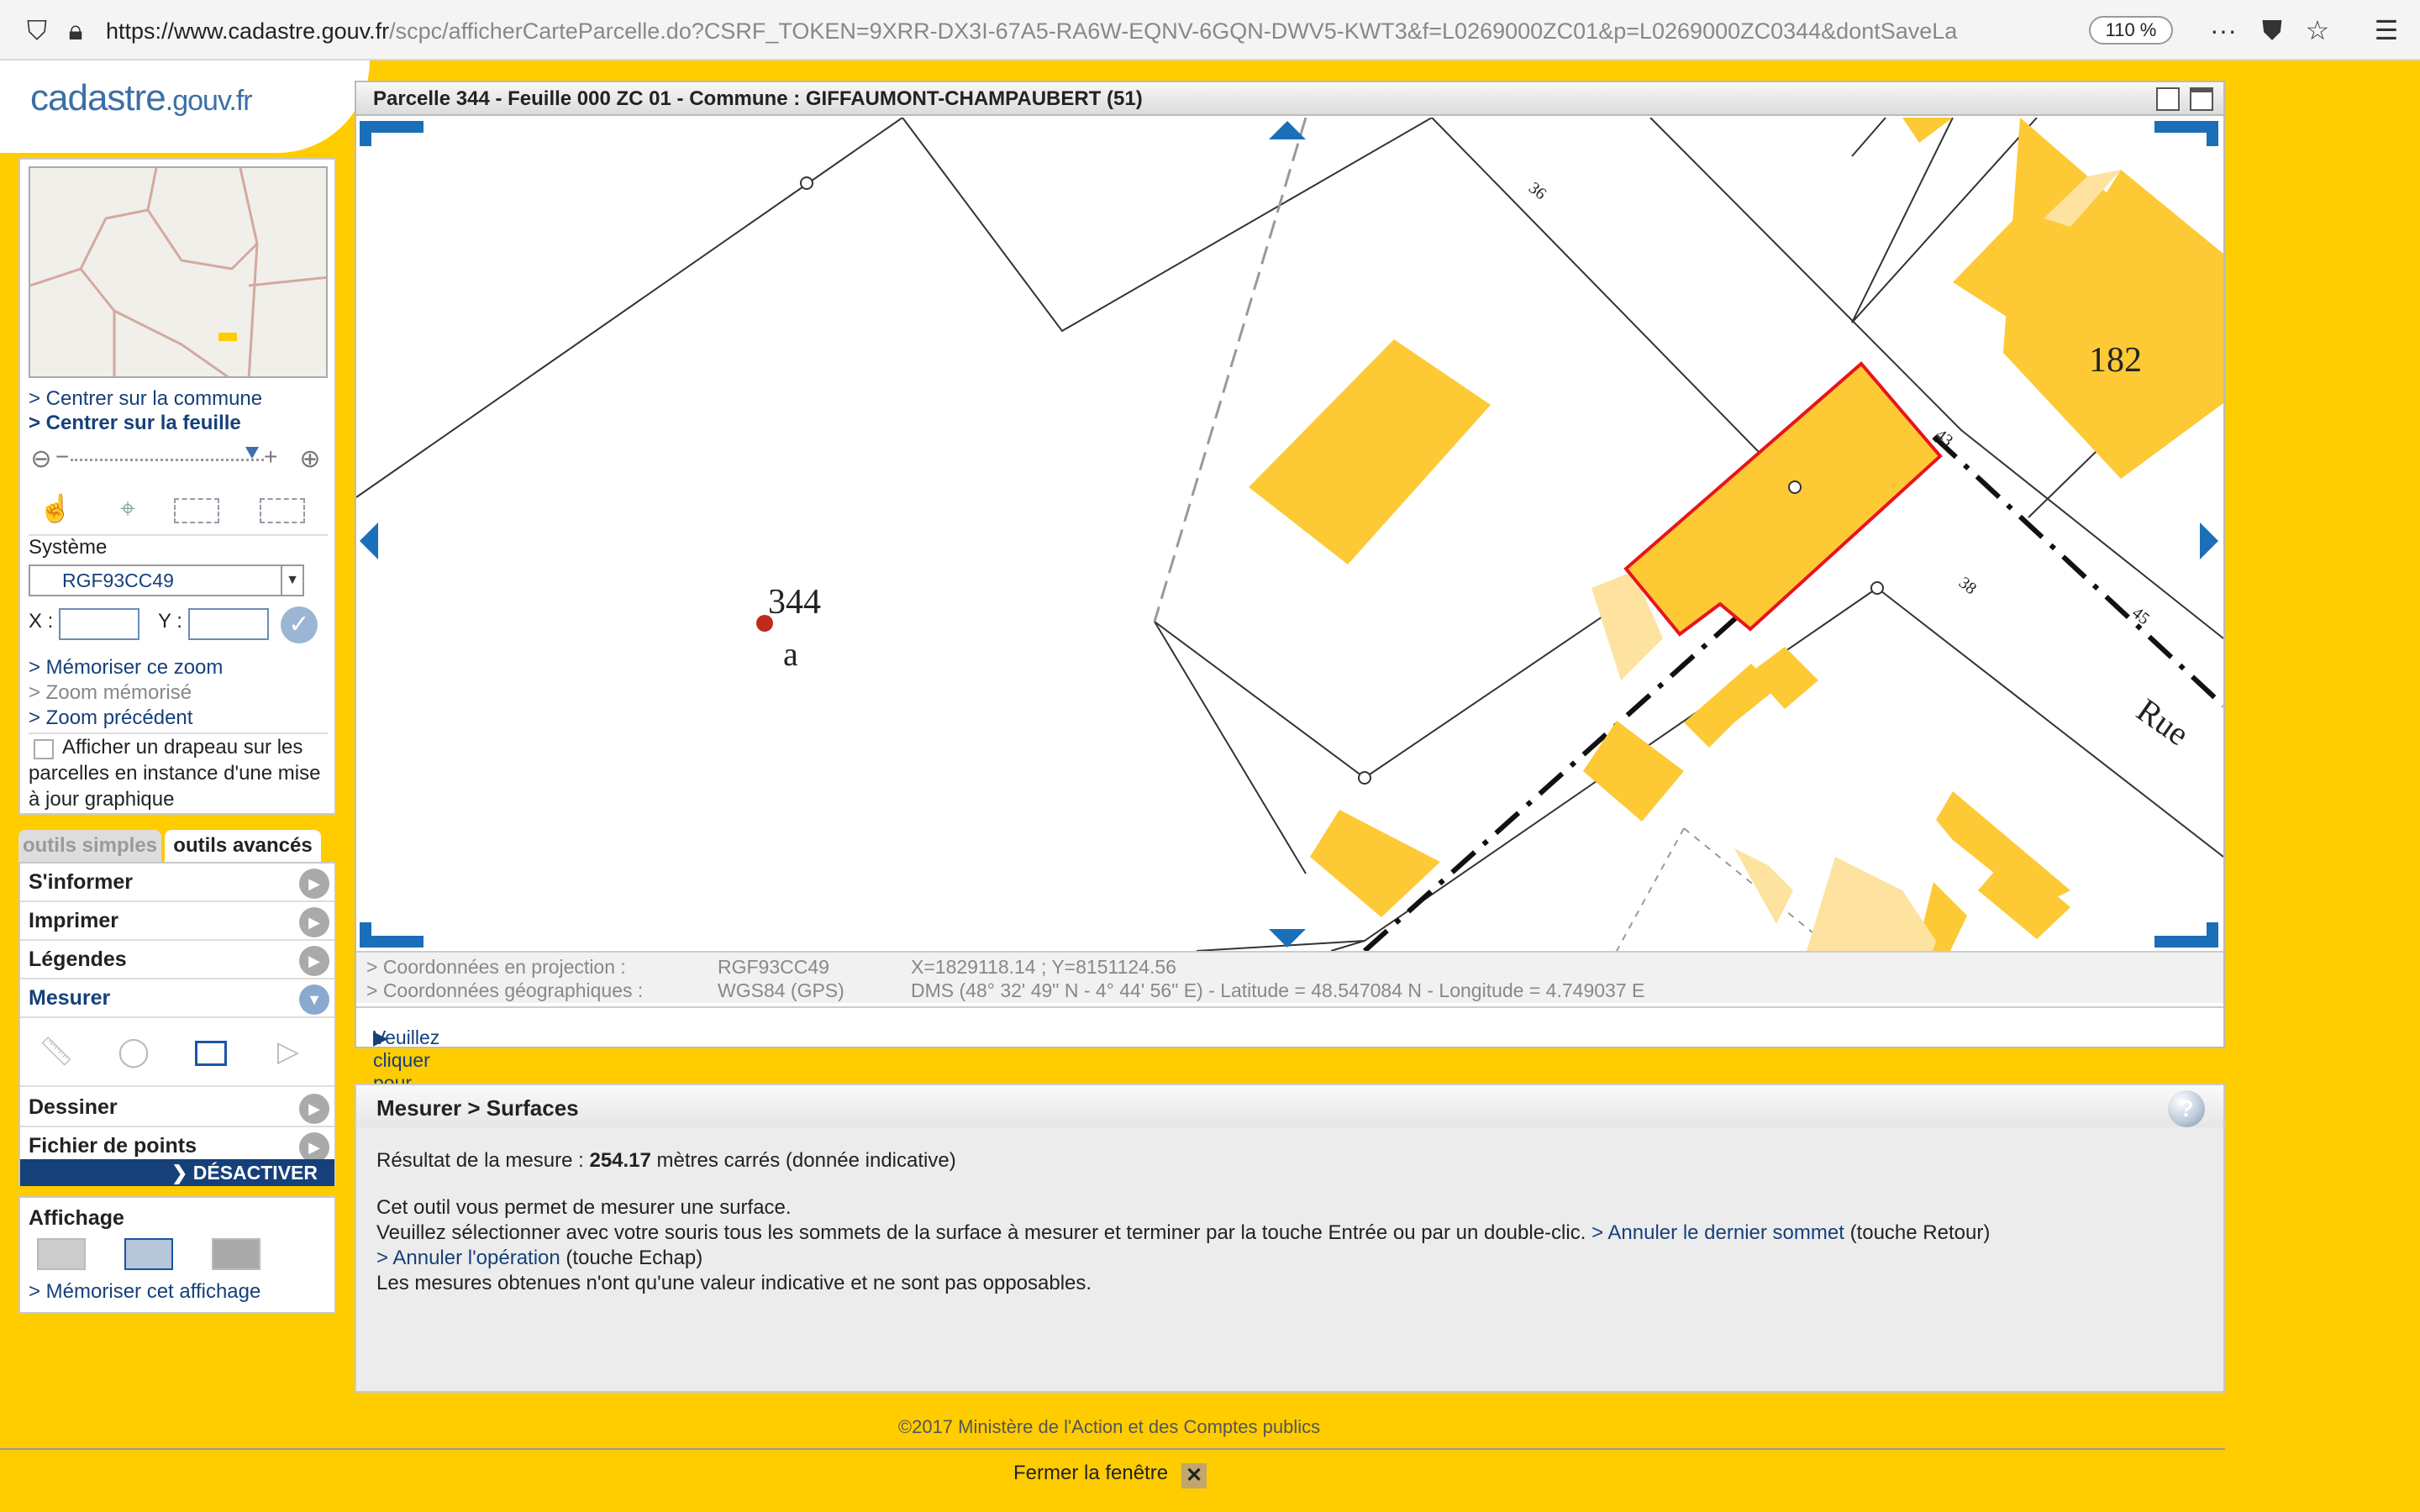  What do you see at coordinates (806, 1160) in the screenshot?
I see `result-suffix: mètres carrés (donnée indicative)` at bounding box center [806, 1160].